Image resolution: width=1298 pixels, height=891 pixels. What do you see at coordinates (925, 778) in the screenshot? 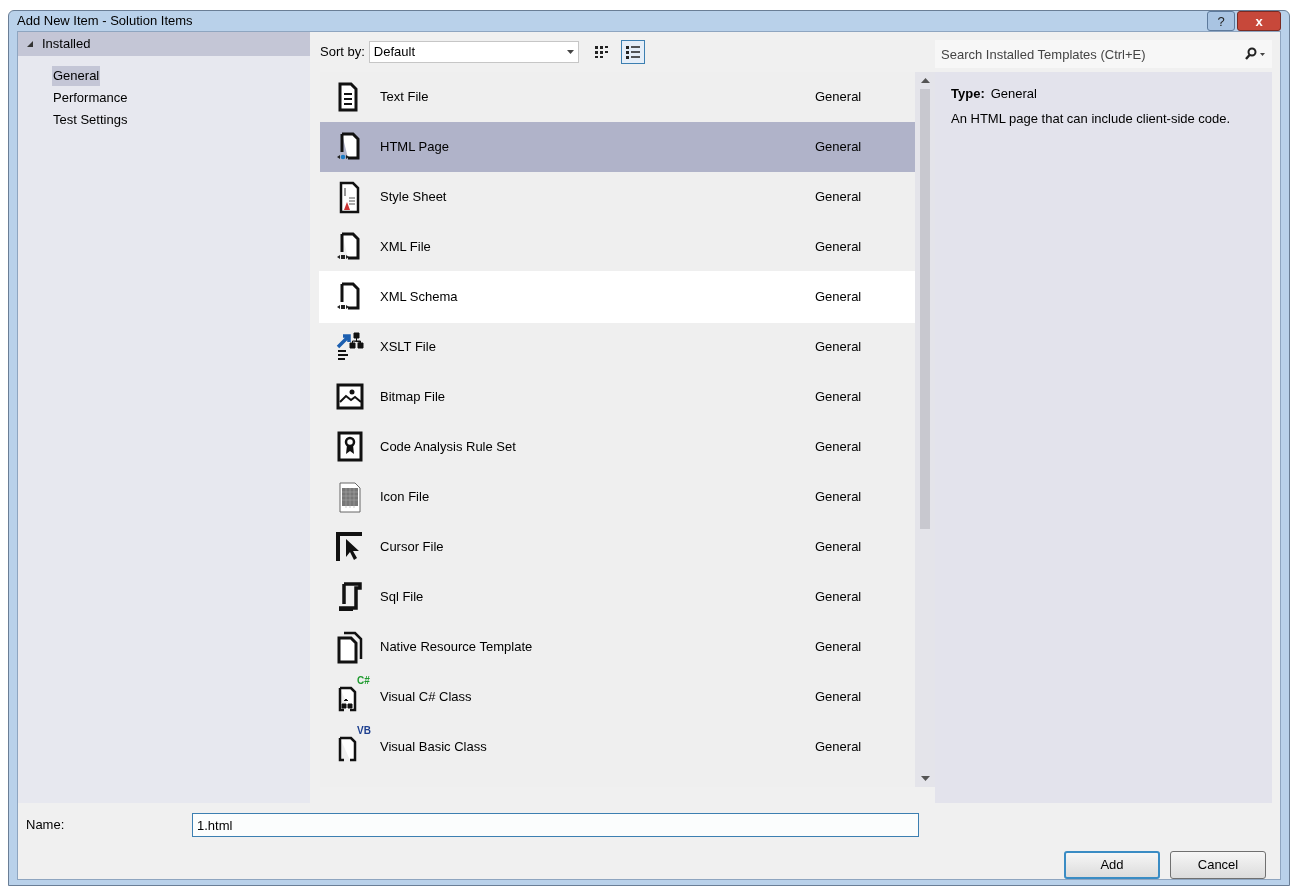
I see `scroll-down-icon` at bounding box center [925, 778].